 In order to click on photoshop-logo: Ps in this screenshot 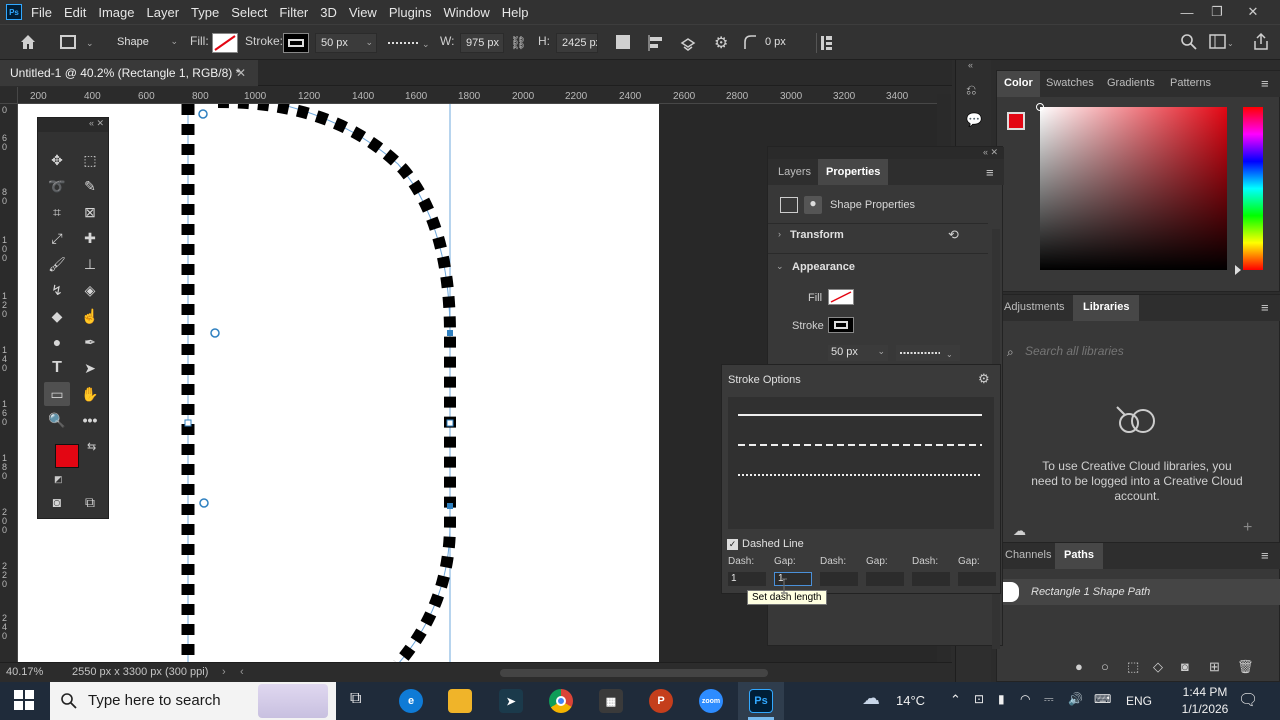, I will do `click(14, 12)`.